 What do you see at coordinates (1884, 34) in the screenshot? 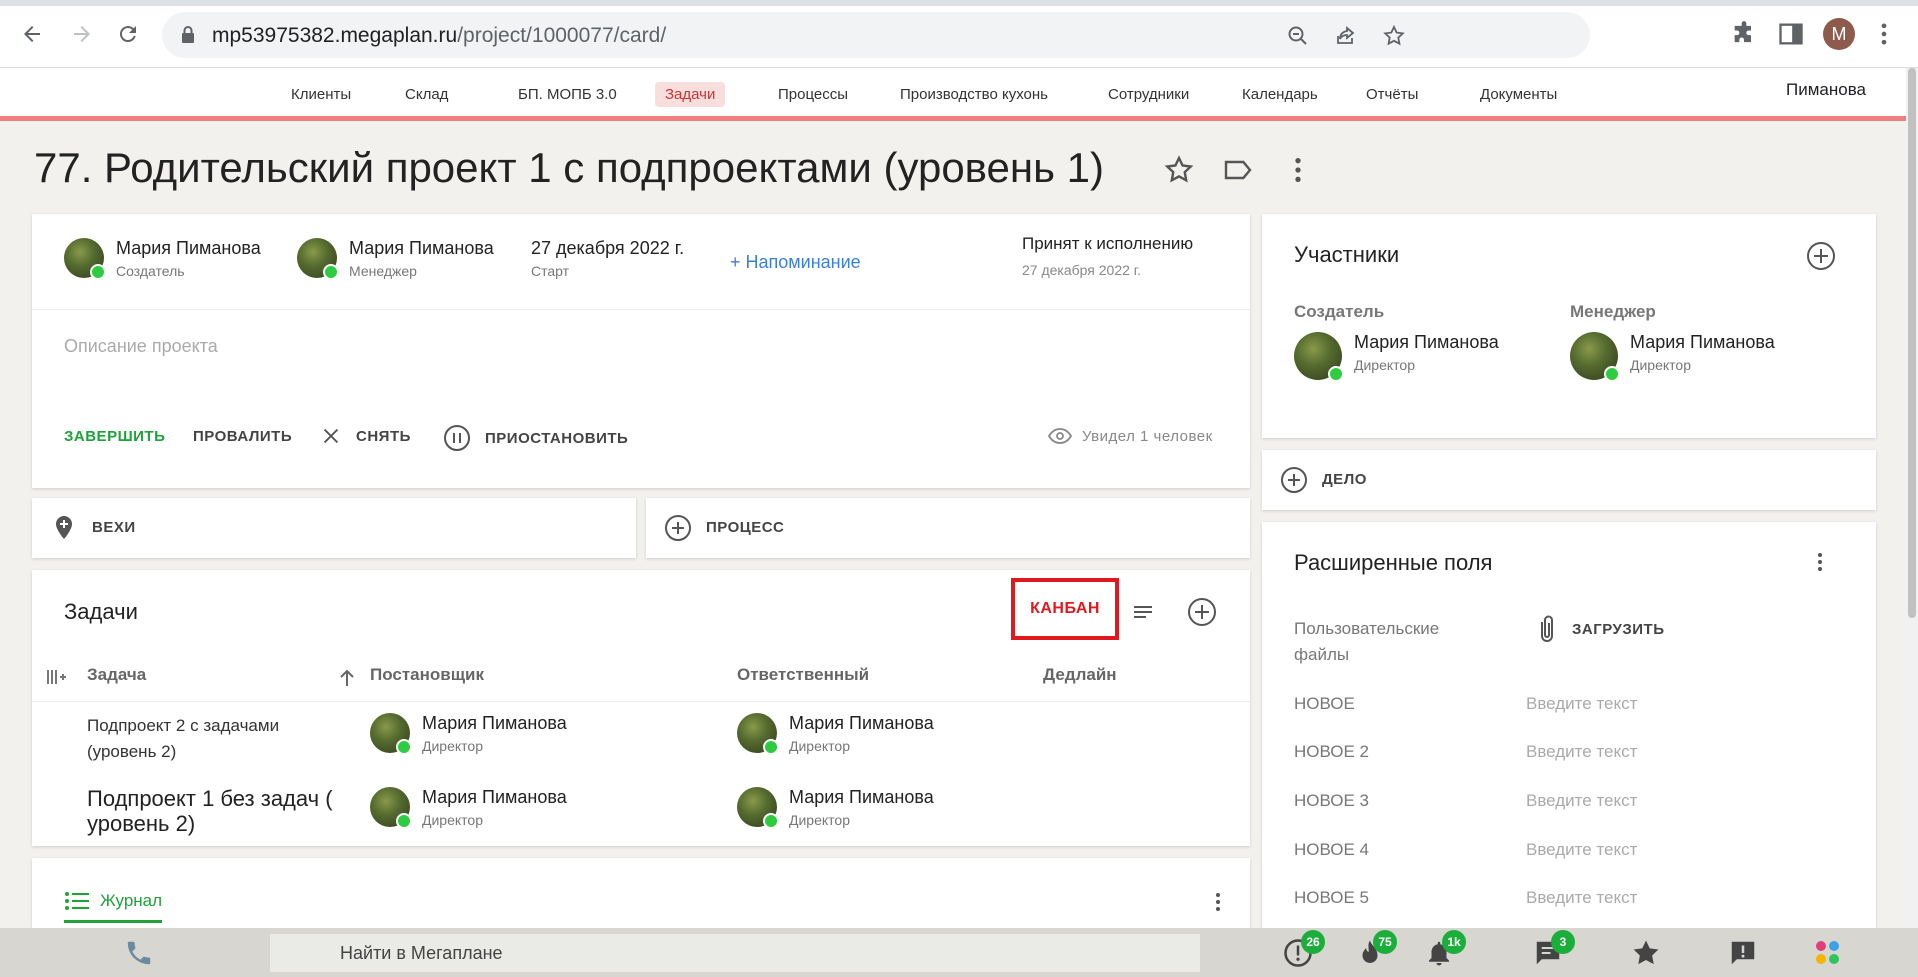
I see `menu-dots-icon` at bounding box center [1884, 34].